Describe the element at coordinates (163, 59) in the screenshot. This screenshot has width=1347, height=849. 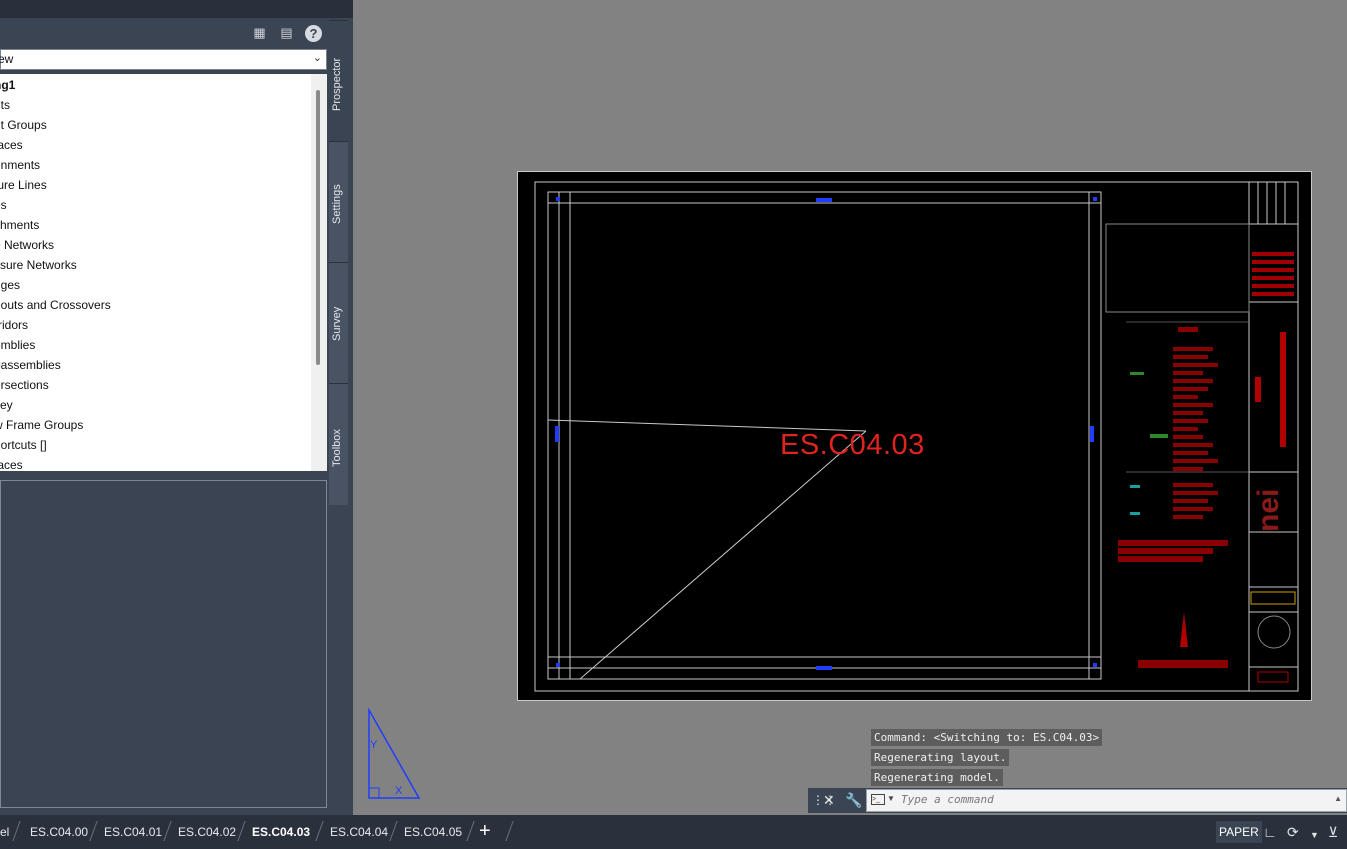
I see `view-selector-dropdown: ew ⌄` at that location.